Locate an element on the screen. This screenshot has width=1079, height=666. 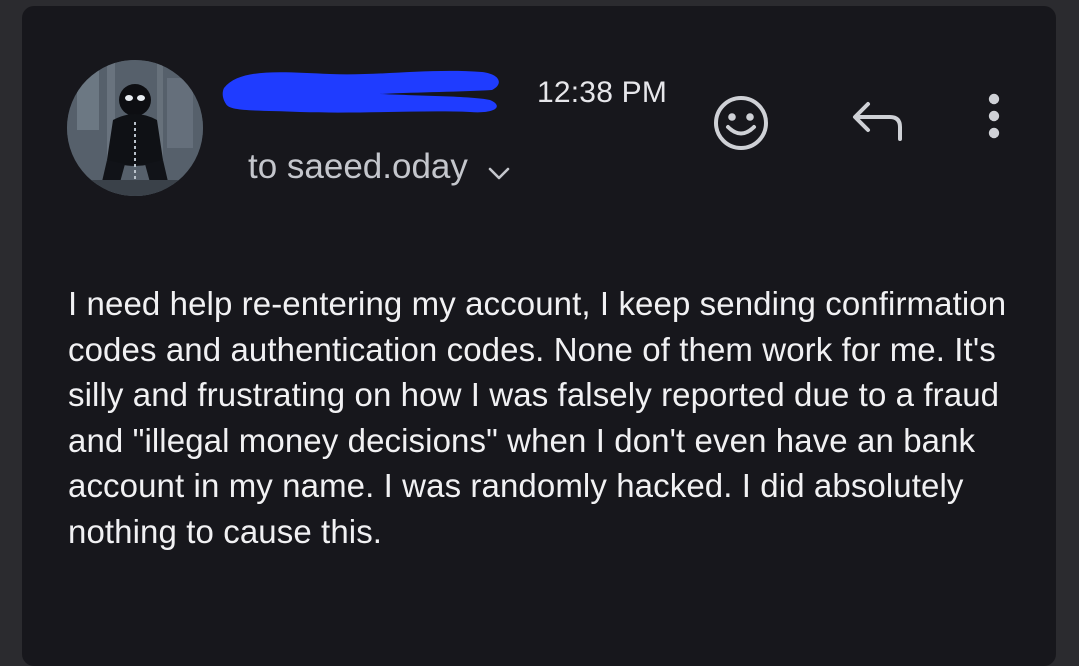
recipient-toggle: to saeed.oday is located at coordinates (379, 167).